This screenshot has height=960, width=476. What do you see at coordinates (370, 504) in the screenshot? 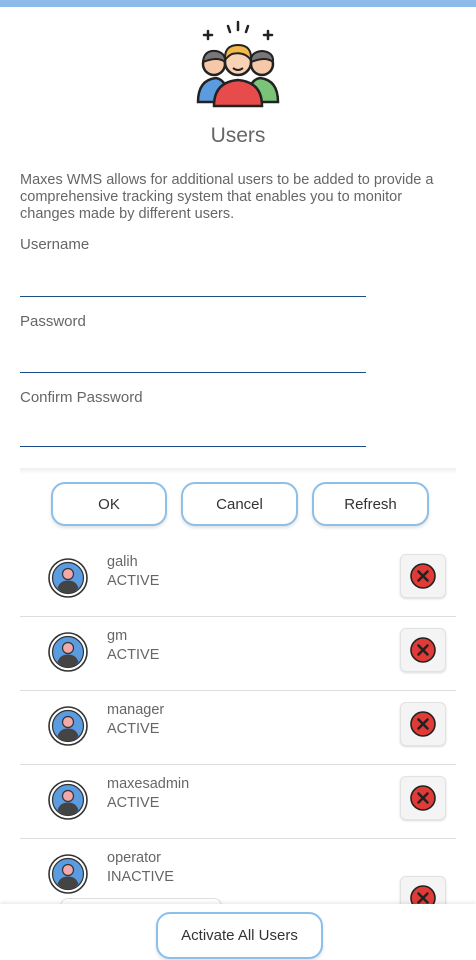
I see `refresh-button: Refresh` at bounding box center [370, 504].